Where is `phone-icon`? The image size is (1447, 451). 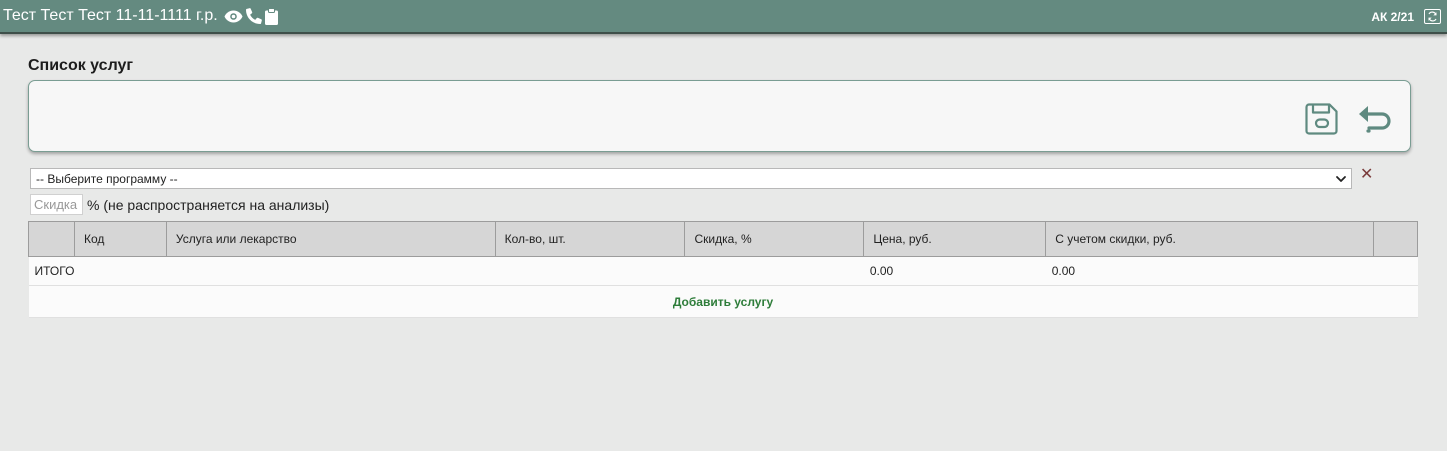
phone-icon is located at coordinates (254, 16).